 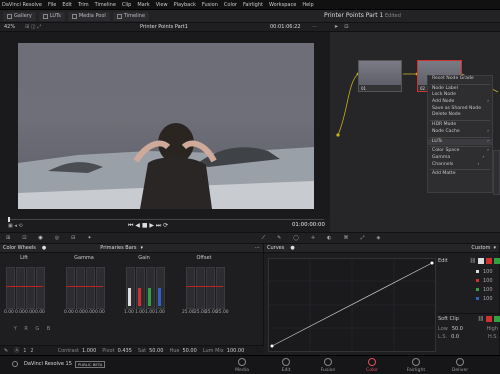 What do you see at coordinates (314, 27) in the screenshot?
I see `viewer-options-icon: ⋯` at bounding box center [314, 27].